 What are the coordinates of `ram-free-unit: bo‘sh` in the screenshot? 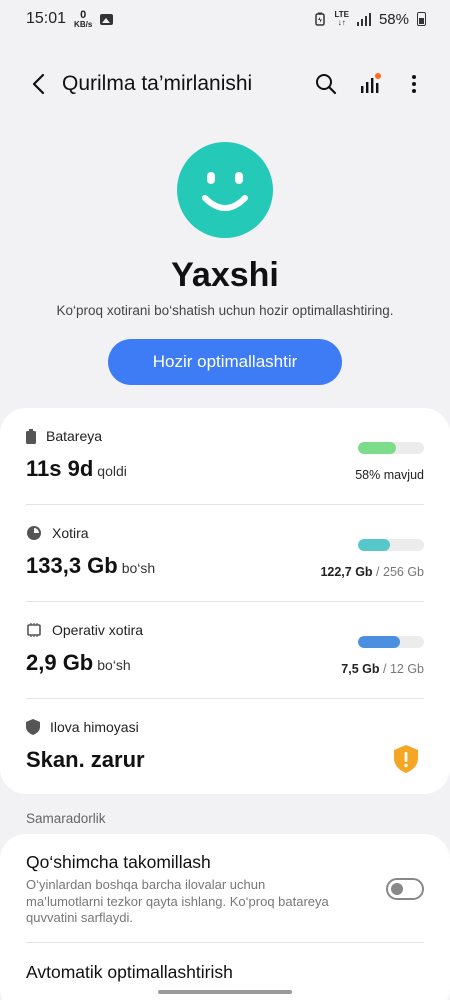 It's located at (114, 665).